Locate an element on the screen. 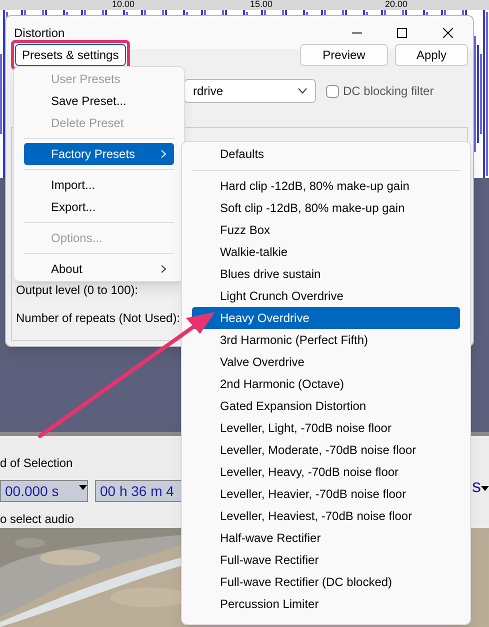  menu-item: Blues drive sustain is located at coordinates (326, 274).